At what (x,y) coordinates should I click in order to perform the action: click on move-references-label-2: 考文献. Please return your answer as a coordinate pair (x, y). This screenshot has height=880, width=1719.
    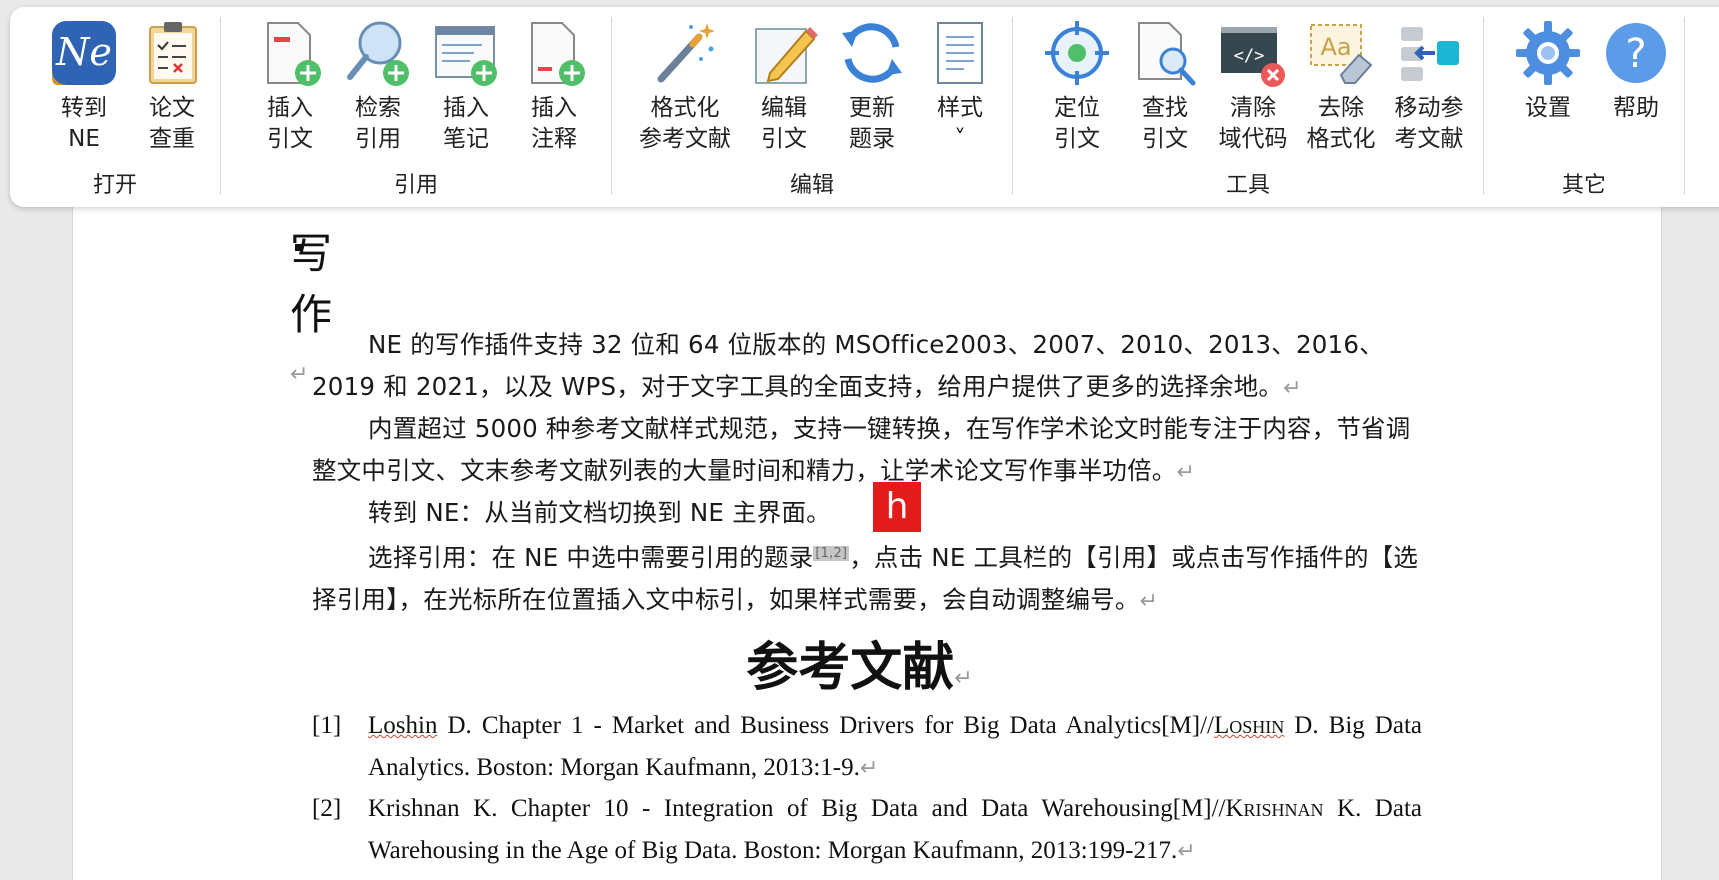
    Looking at the image, I should click on (1429, 139).